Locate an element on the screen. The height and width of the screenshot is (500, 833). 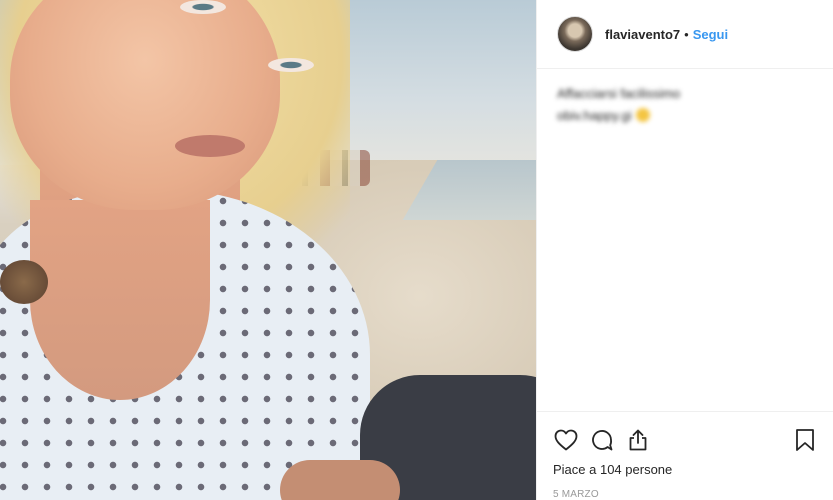
photo-lips is located at coordinates (210, 146).